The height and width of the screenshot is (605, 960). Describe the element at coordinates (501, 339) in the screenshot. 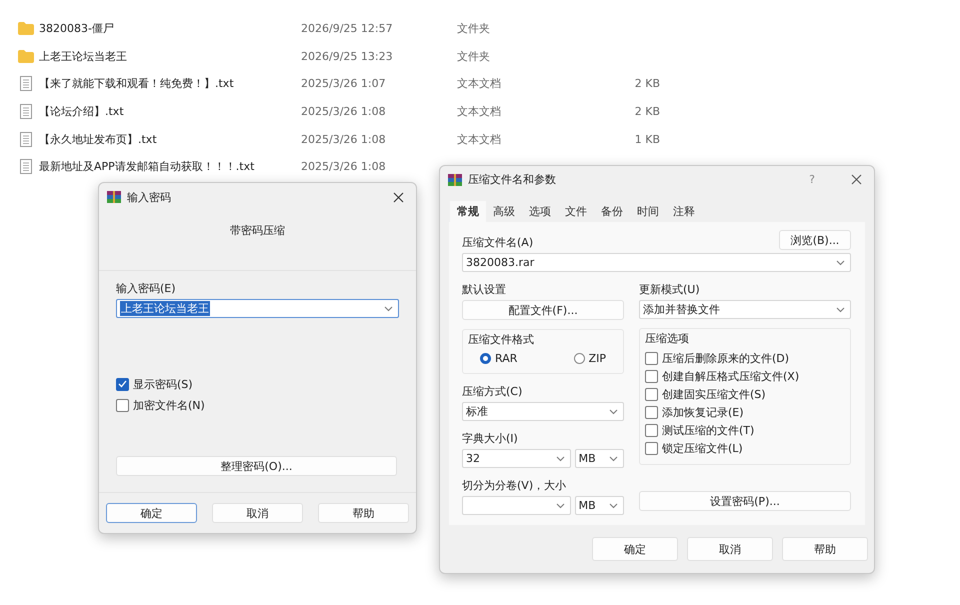

I see `group-label: 压缩文件格式` at that location.